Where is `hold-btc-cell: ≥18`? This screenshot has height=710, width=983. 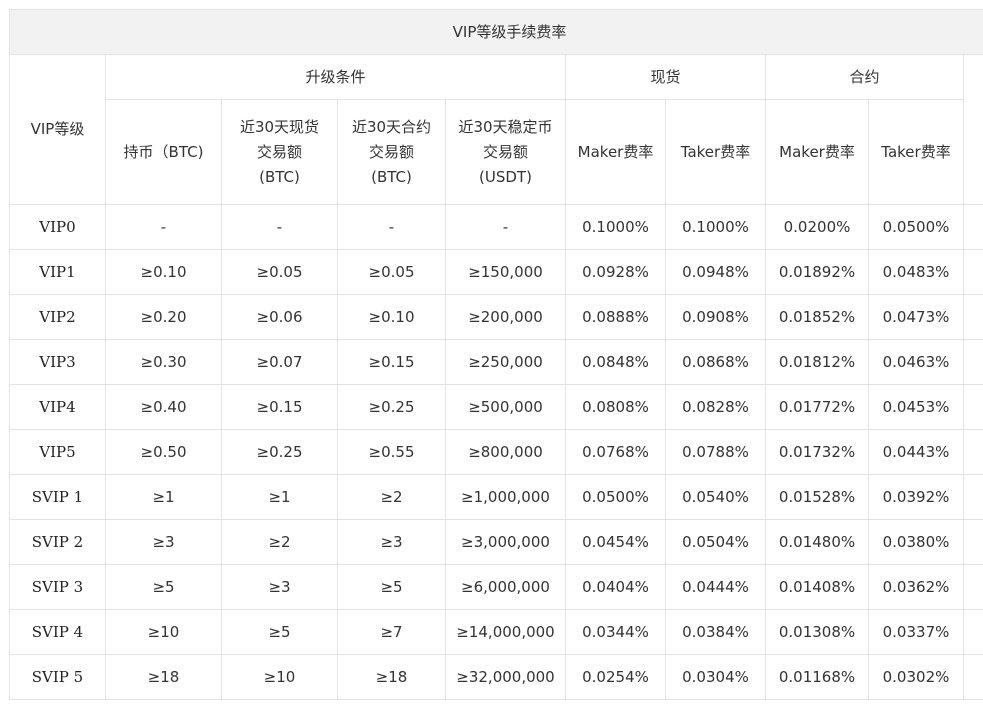 hold-btc-cell: ≥18 is located at coordinates (163, 677).